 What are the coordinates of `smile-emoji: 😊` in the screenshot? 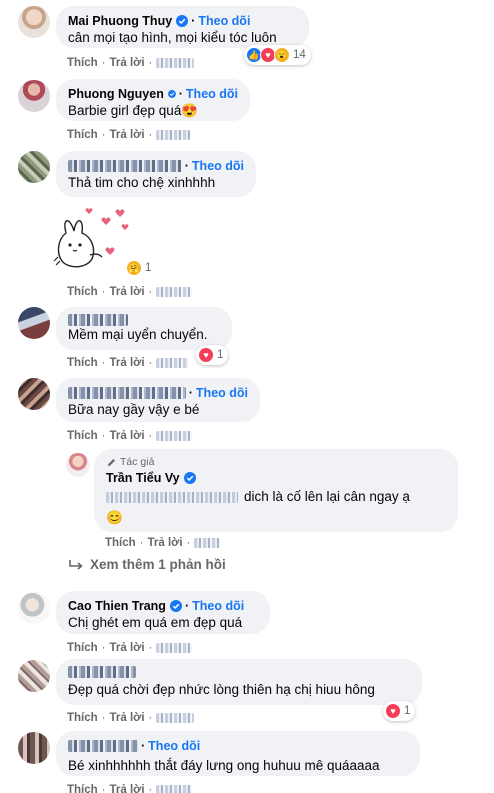 It's located at (114, 517).